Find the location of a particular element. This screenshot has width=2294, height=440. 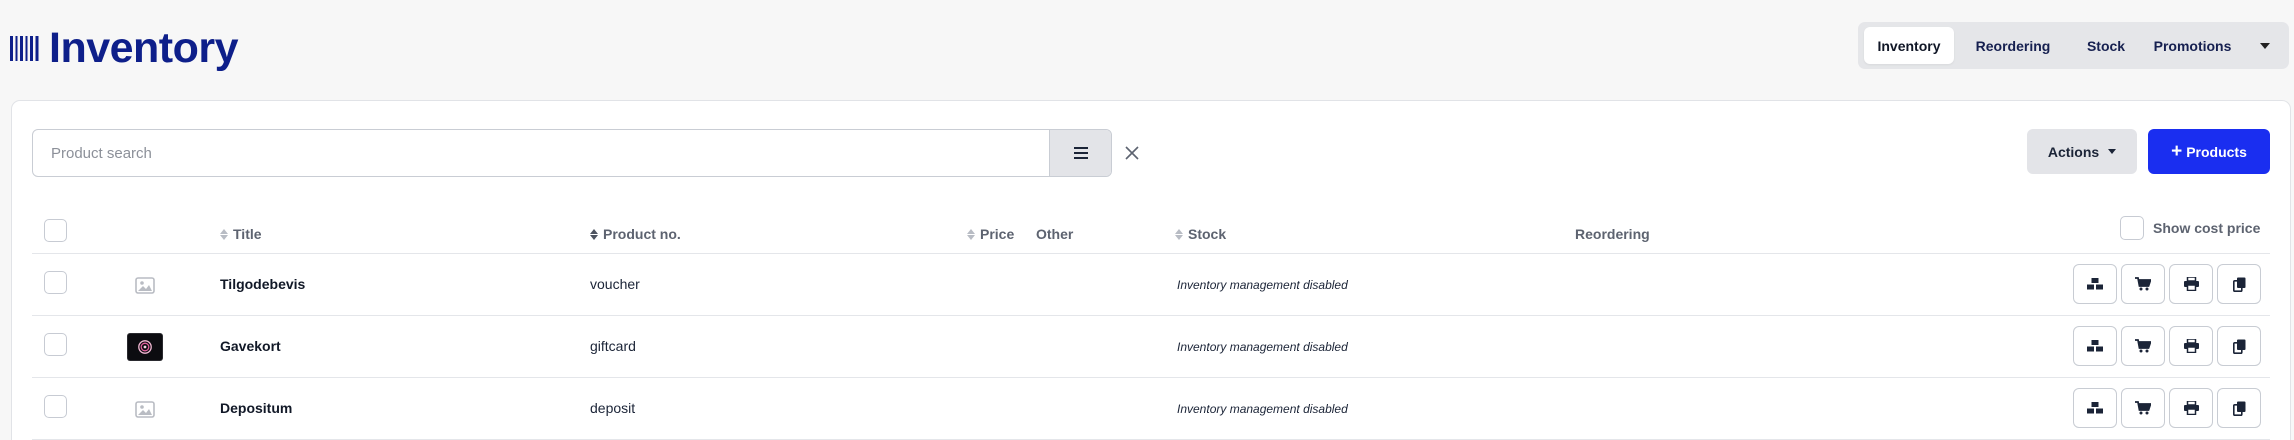

add-products-label: Products is located at coordinates (2216, 151).